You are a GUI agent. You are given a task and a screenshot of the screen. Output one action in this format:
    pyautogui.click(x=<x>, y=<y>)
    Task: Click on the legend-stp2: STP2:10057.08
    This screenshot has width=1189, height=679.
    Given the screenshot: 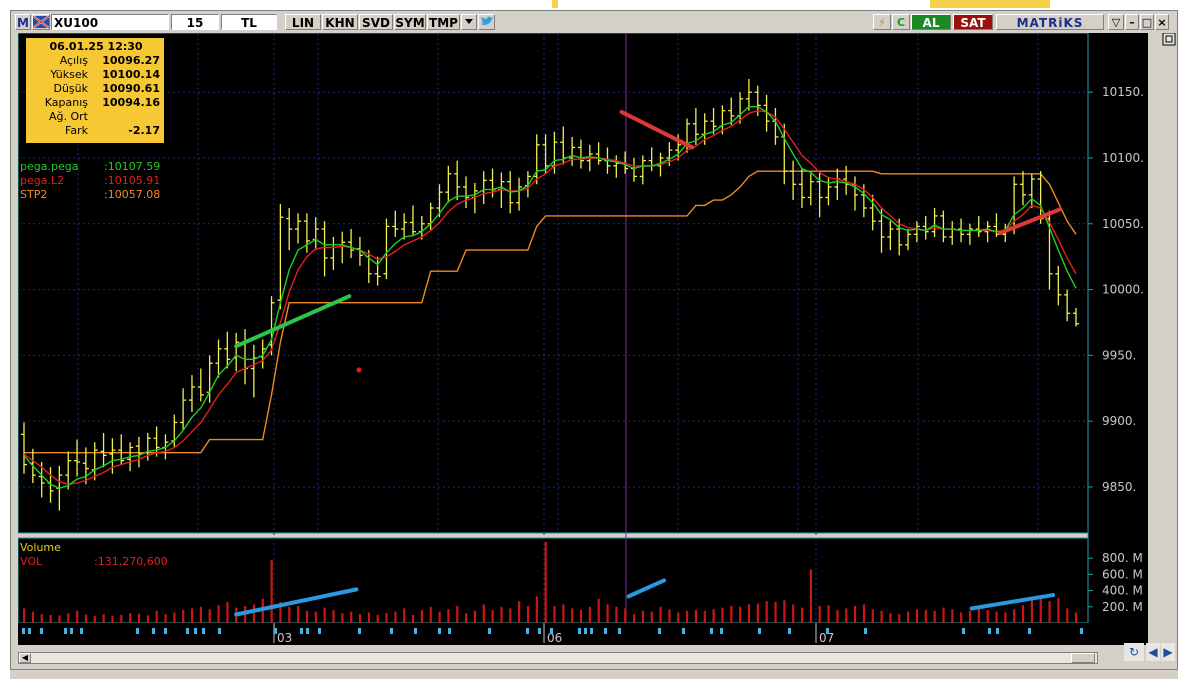 What is the action you would take?
    pyautogui.click(x=120, y=195)
    